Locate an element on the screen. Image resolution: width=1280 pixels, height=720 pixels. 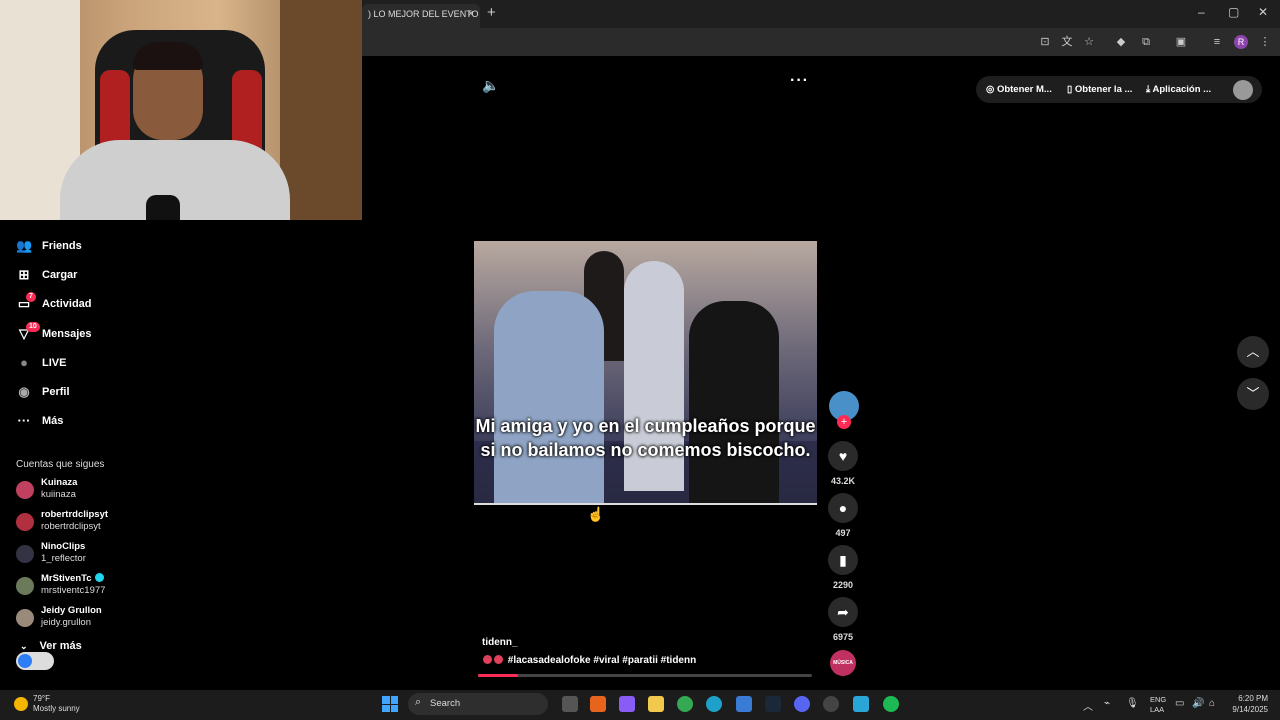
account-handle: 1_reflector is located at coordinates (63, 558).